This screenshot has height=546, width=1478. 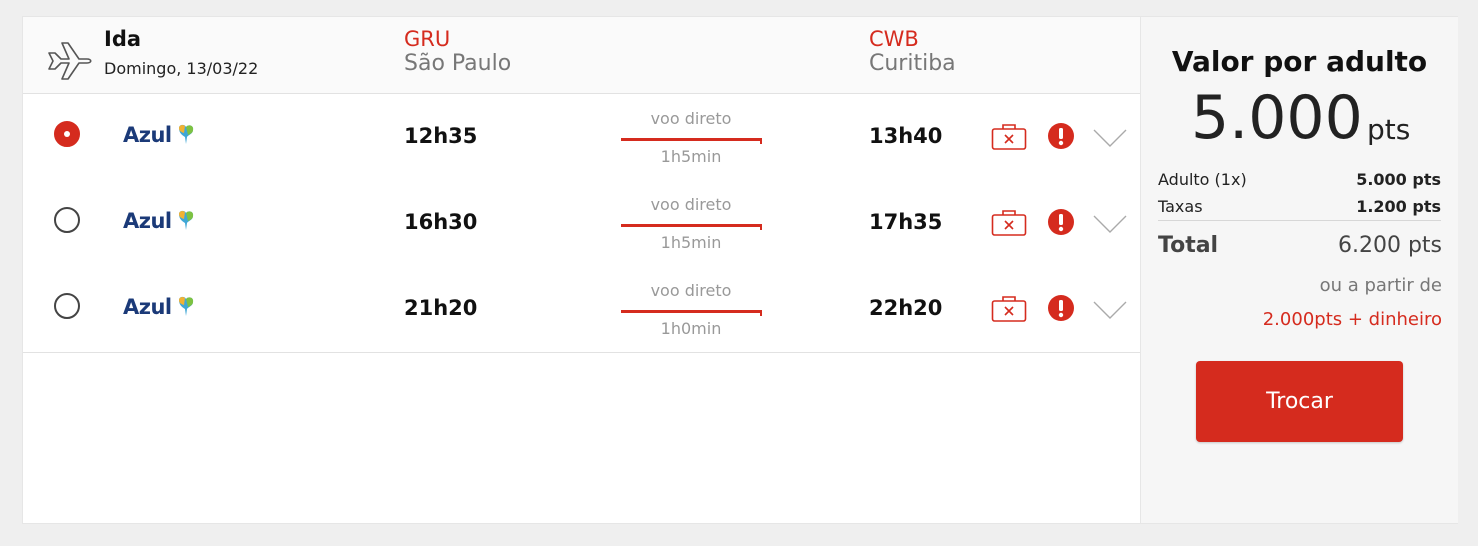 I want to click on origin-code: GRU, so click(x=427, y=39).